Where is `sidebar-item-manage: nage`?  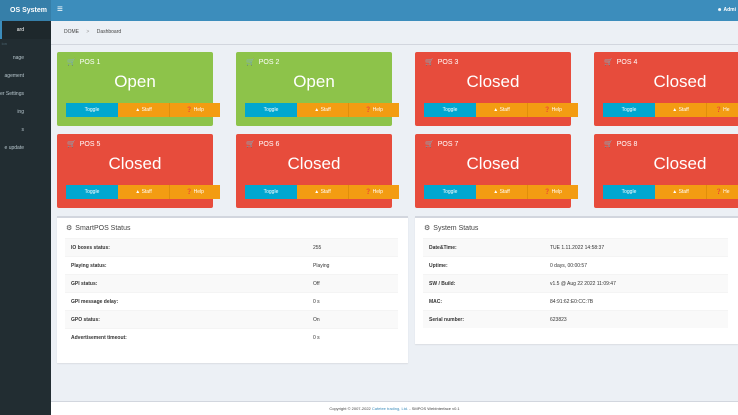 sidebar-item-manage: nage is located at coordinates (25, 58).